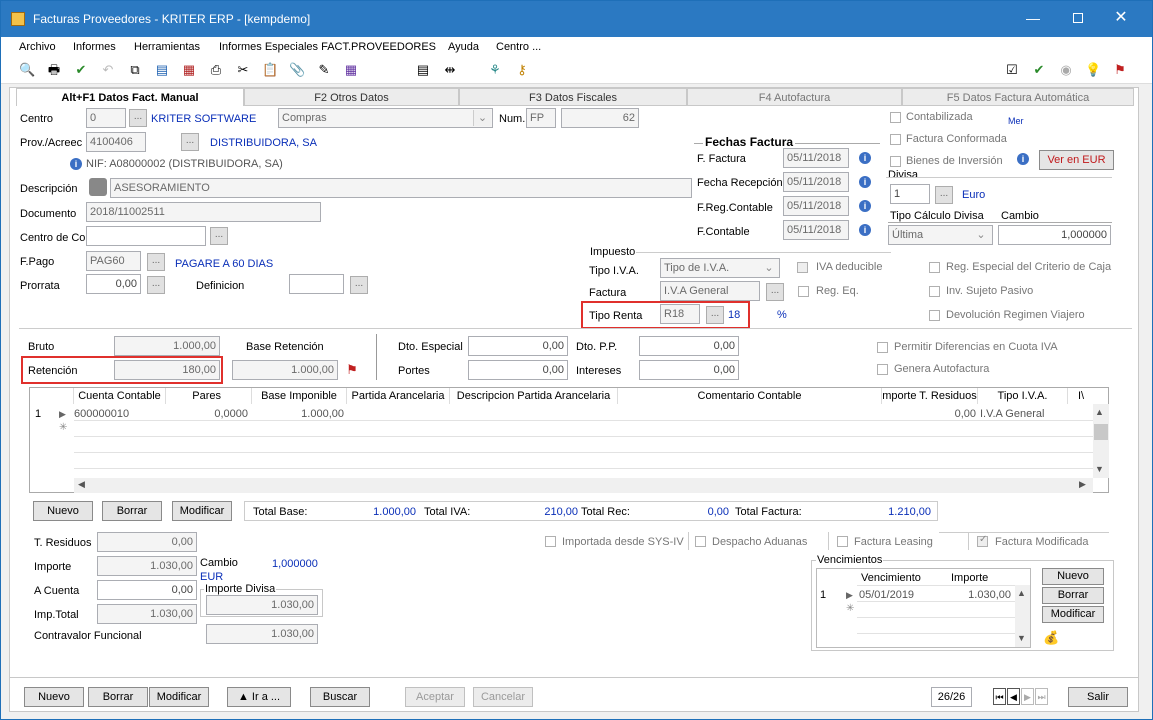  I want to click on retencion-tool-icon: ⚑, so click(352, 370).